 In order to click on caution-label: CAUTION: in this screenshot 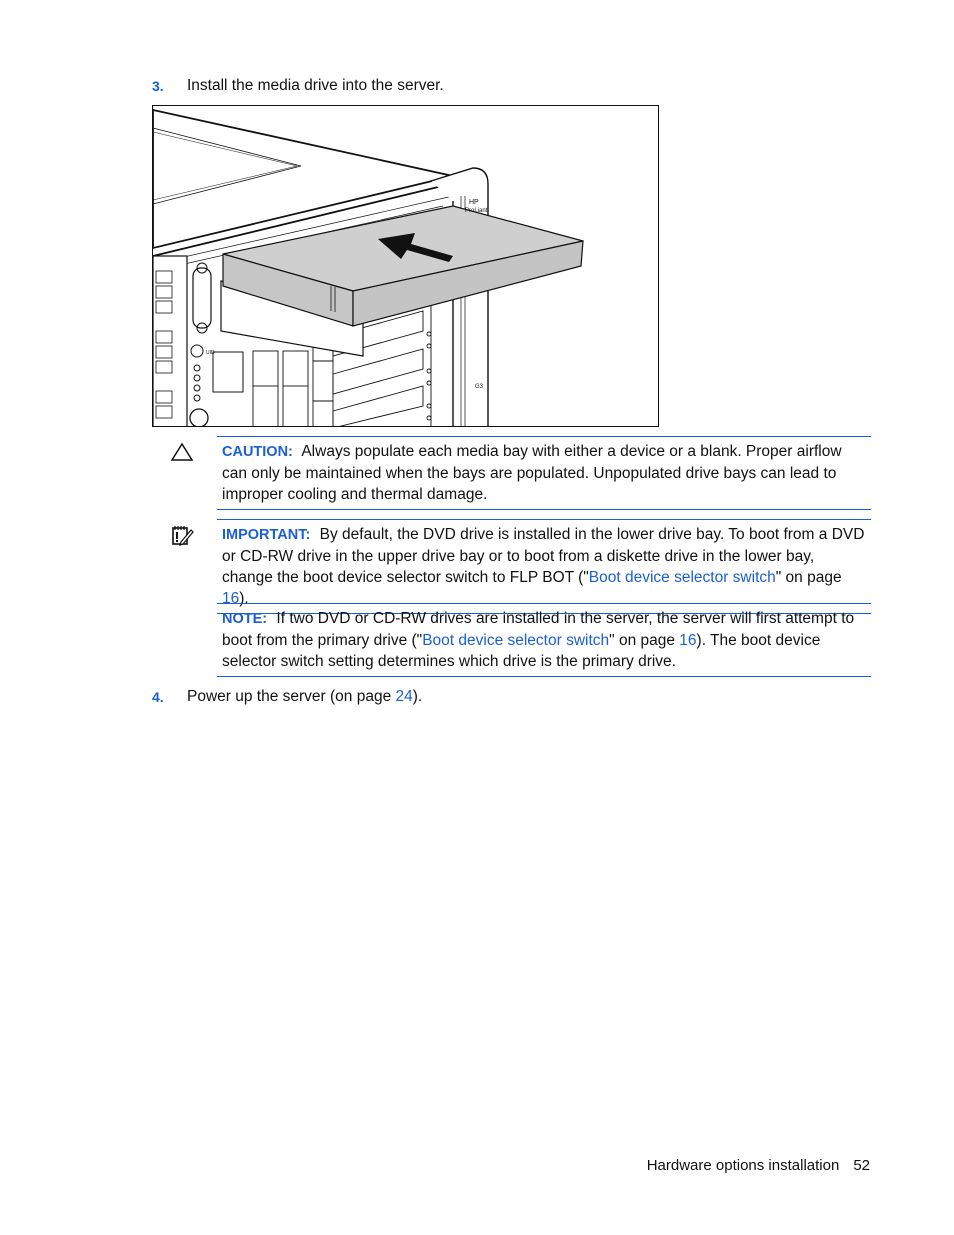, I will do `click(257, 452)`.